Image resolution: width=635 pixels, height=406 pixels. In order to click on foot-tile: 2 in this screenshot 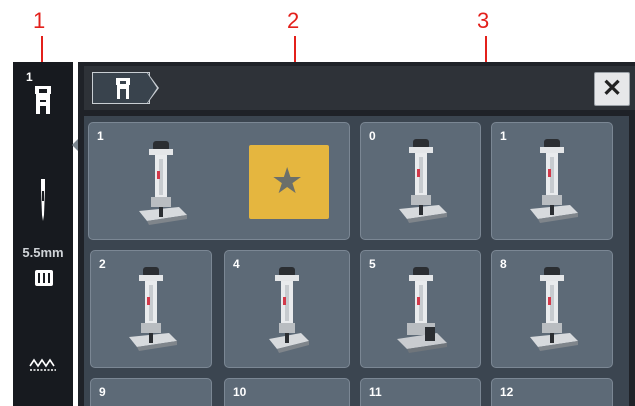, I will do `click(151, 309)`.